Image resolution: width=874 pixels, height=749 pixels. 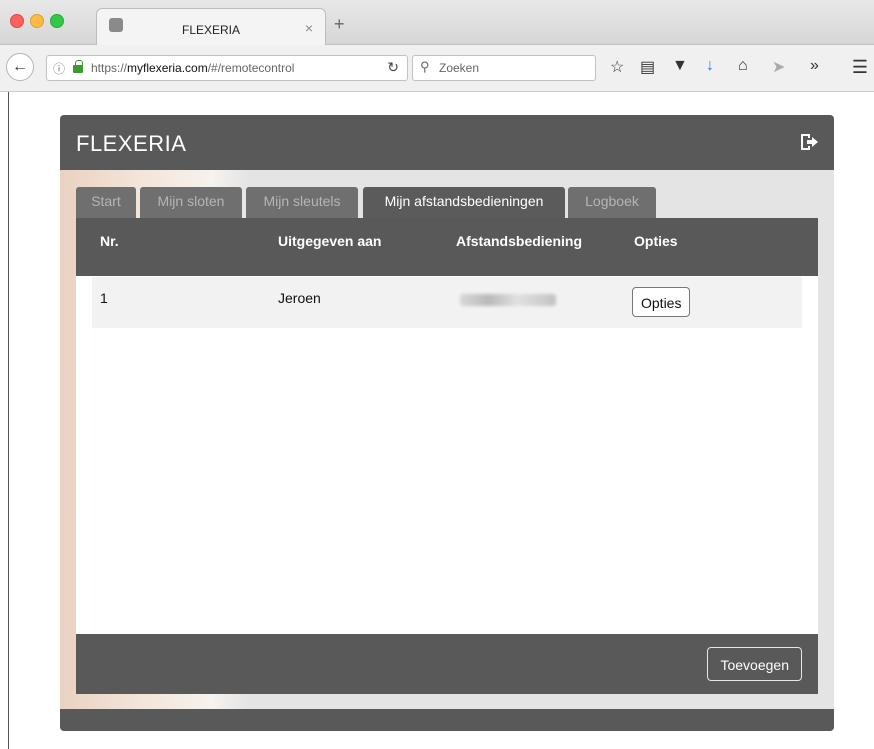 What do you see at coordinates (309, 28) in the screenshot?
I see `tab-close-icon: ×` at bounding box center [309, 28].